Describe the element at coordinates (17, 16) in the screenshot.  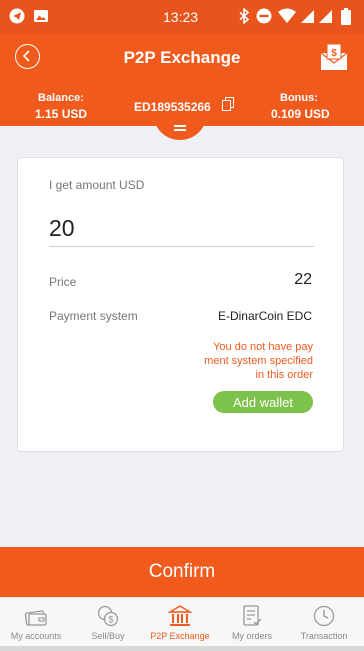
I see `telegram-icon` at that location.